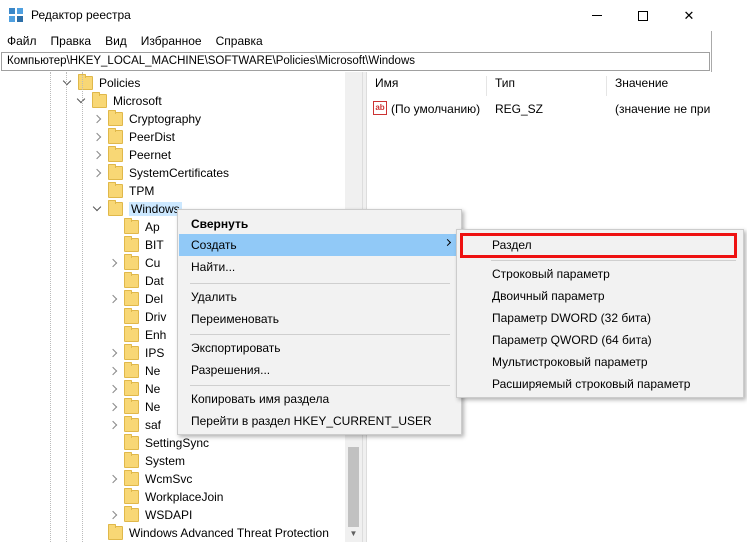 This screenshot has width=747, height=542. What do you see at coordinates (131, 155) in the screenshot?
I see `tree-item: Peernet` at bounding box center [131, 155].